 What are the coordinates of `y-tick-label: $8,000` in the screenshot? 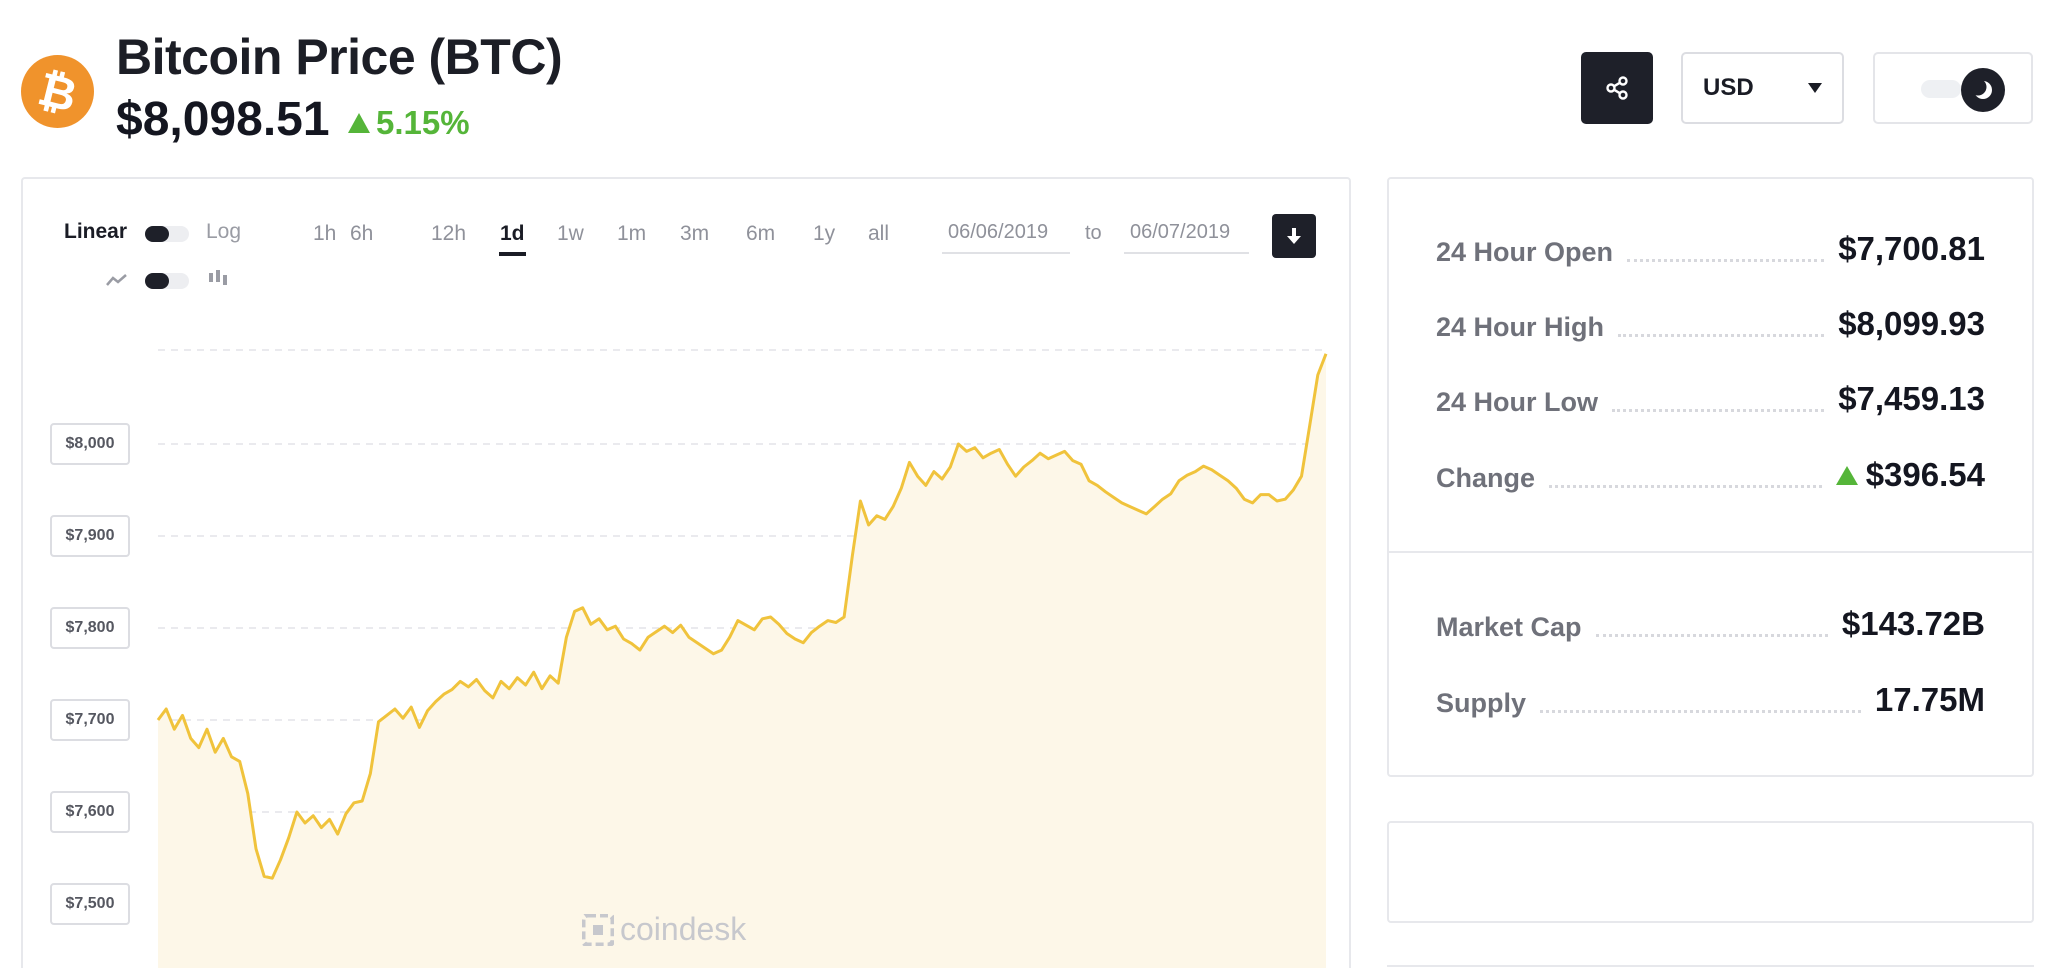 It's located at (90, 444).